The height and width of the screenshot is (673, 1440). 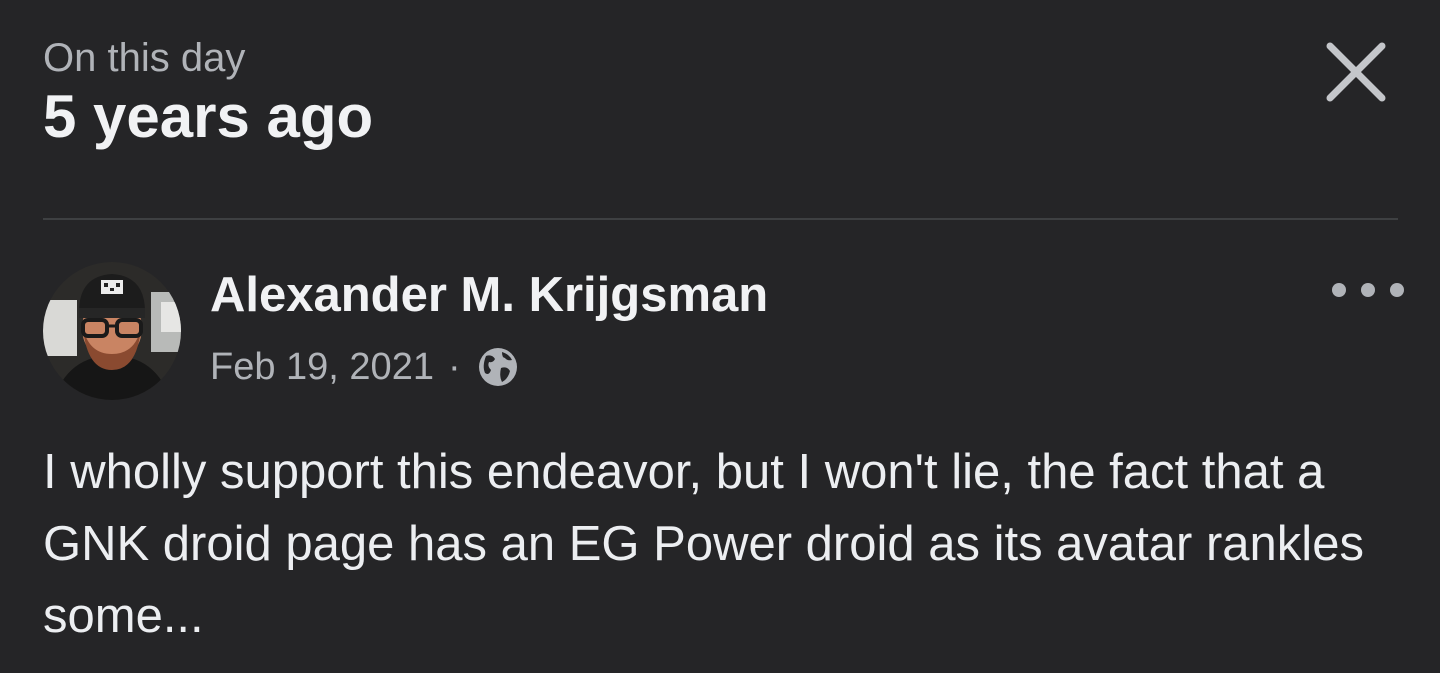 I want to click on author-name: Alexander M. Krijgsman, so click(x=489, y=295).